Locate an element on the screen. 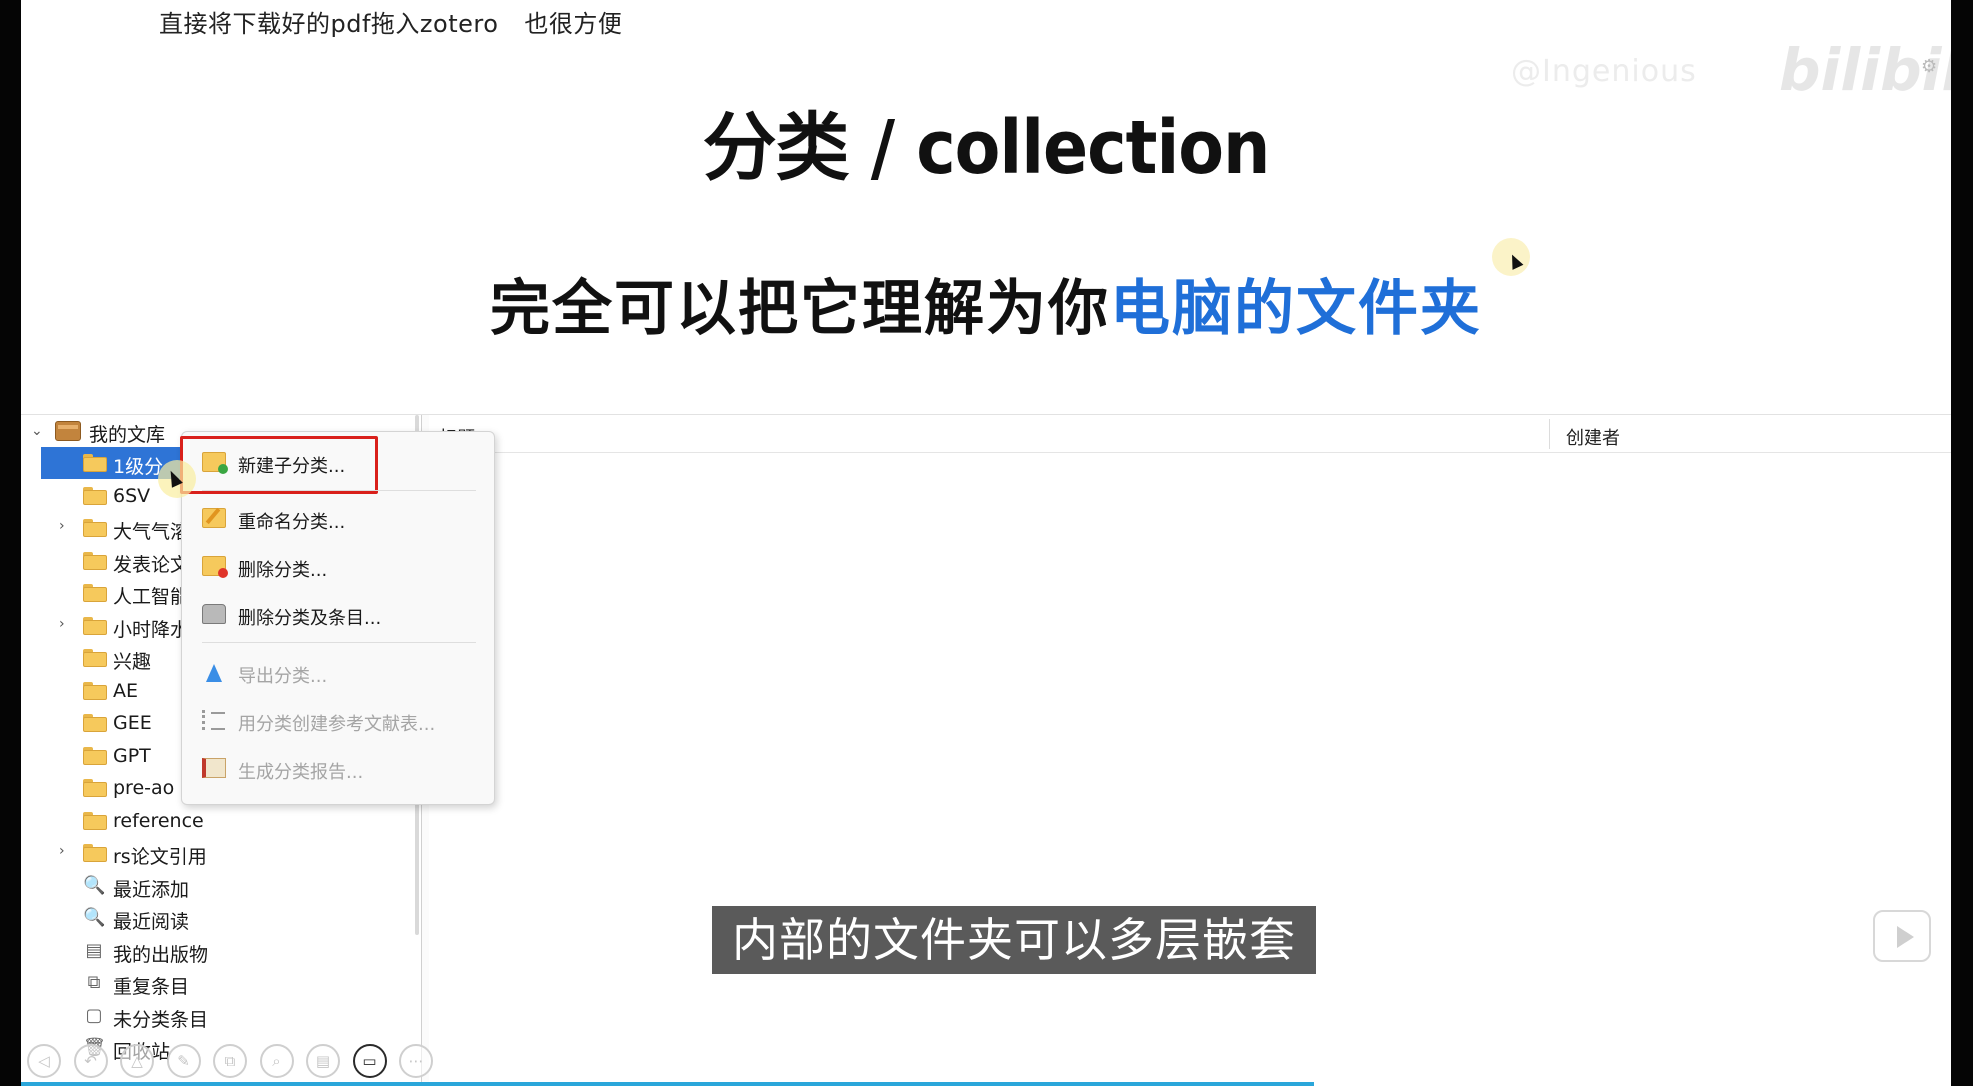  collection-label: GPT is located at coordinates (132, 755).